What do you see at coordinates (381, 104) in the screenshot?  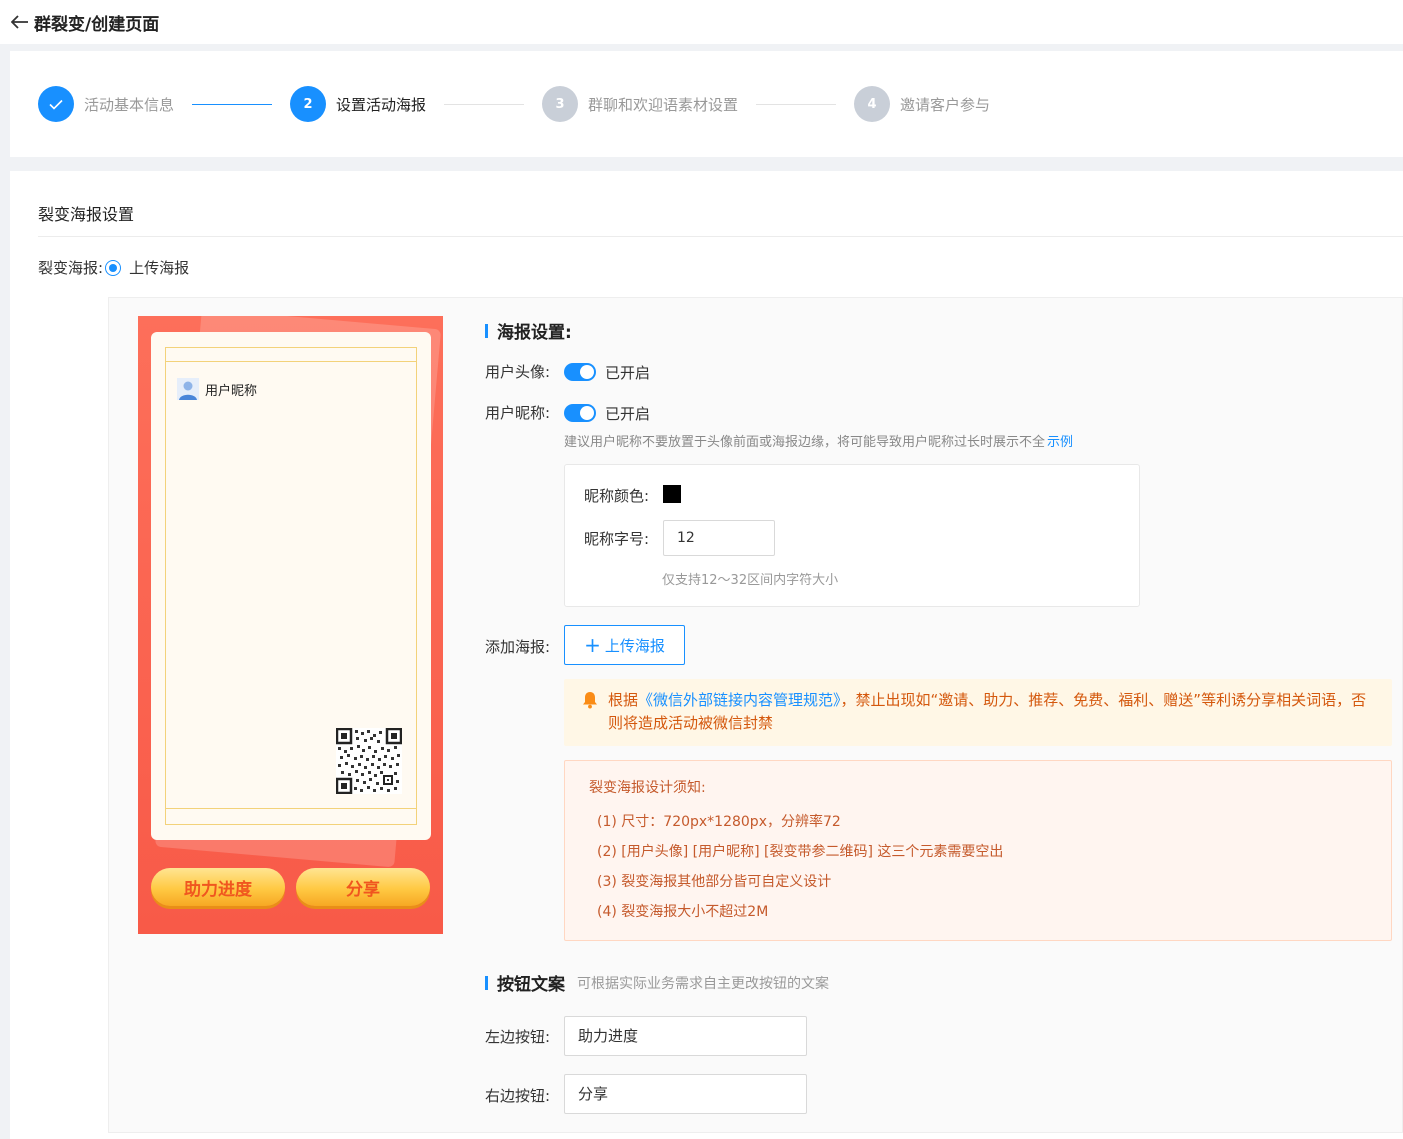 I see `step-2-label: 设置活动海报` at bounding box center [381, 104].